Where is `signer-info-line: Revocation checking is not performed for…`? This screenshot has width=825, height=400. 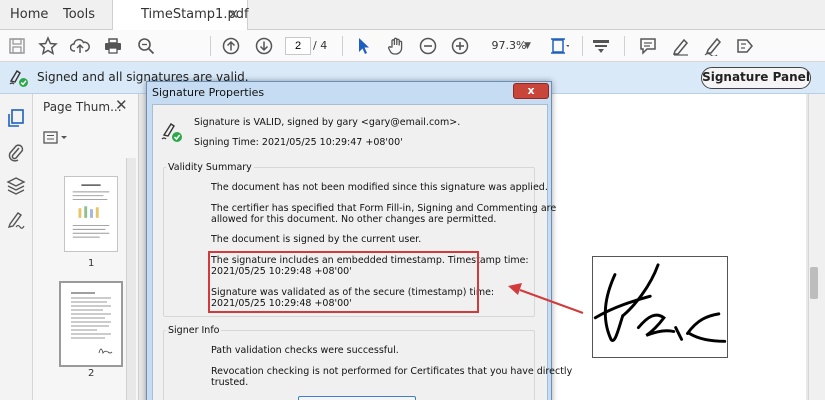
signer-info-line: Revocation checking is not performed for… is located at coordinates (392, 371).